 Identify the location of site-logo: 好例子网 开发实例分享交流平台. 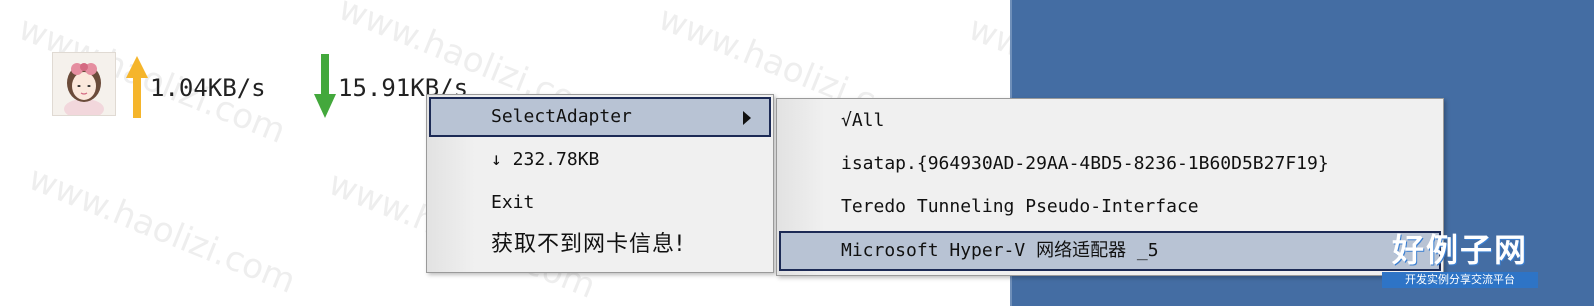
(1460, 263).